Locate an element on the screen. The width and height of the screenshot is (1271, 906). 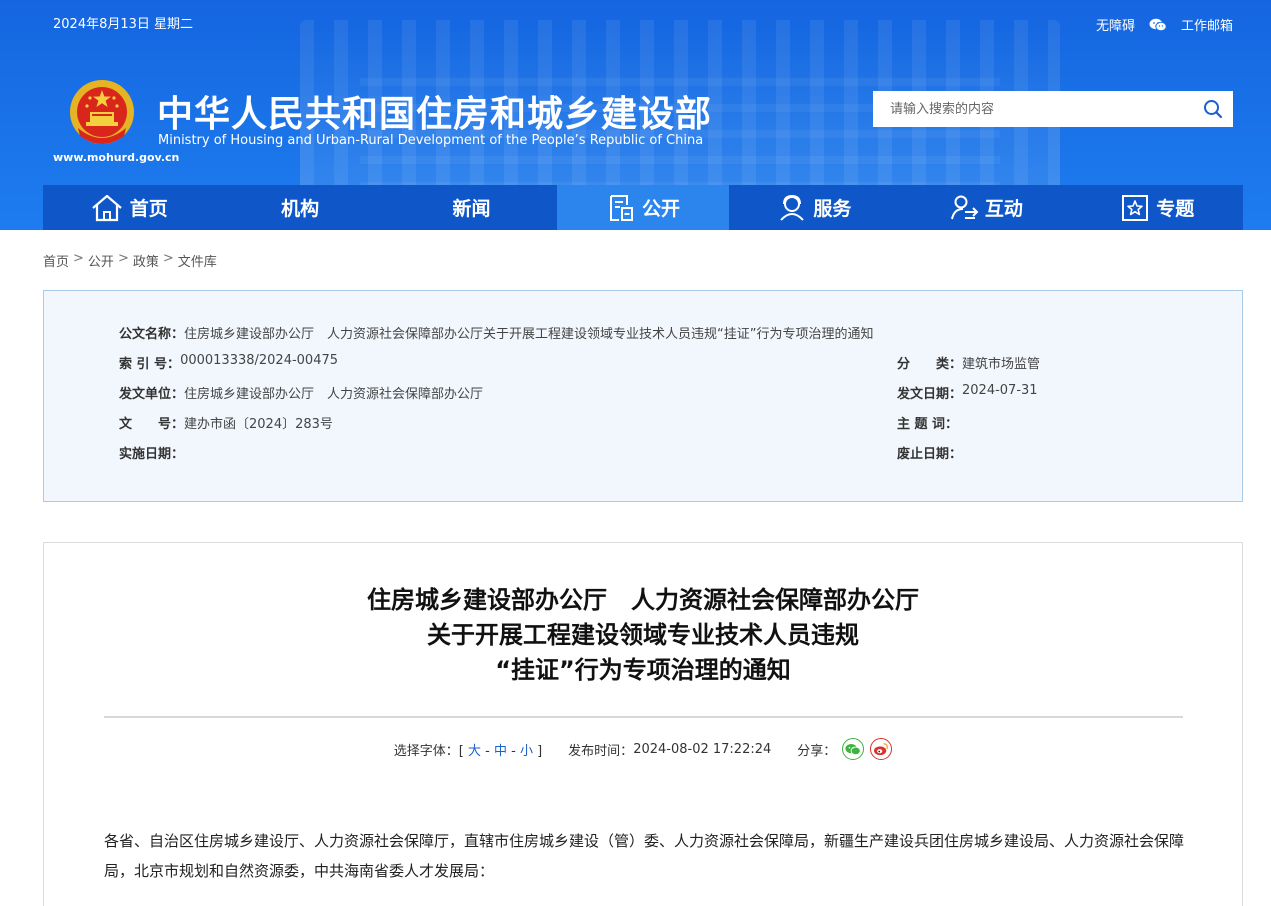
nav-item-topics: 专题 is located at coordinates (1157, 207).